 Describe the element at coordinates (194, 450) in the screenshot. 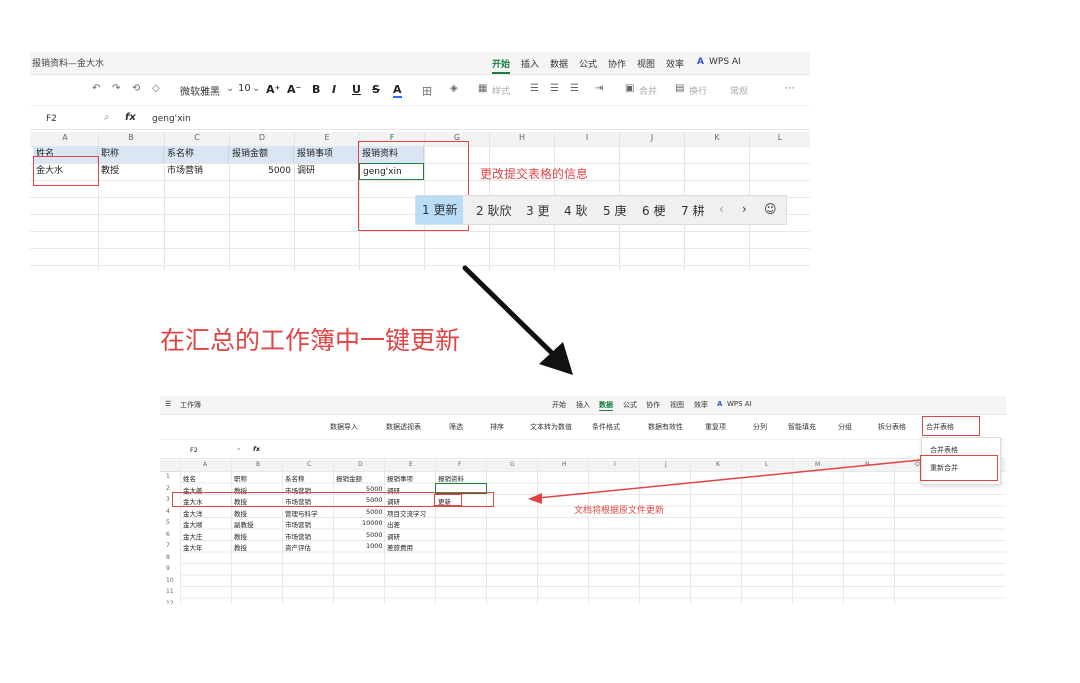

I see `name-box: F2` at that location.